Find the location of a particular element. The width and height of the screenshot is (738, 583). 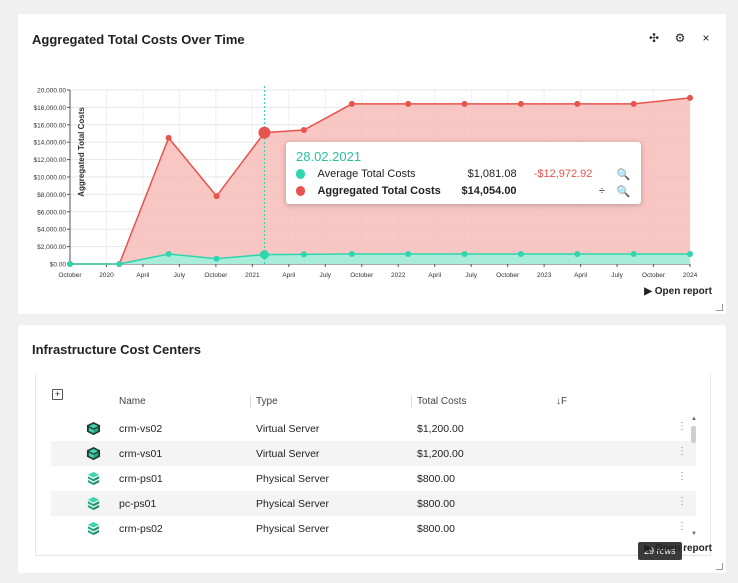

scroll-up-arrow: ▲ is located at coordinates (694, 419).